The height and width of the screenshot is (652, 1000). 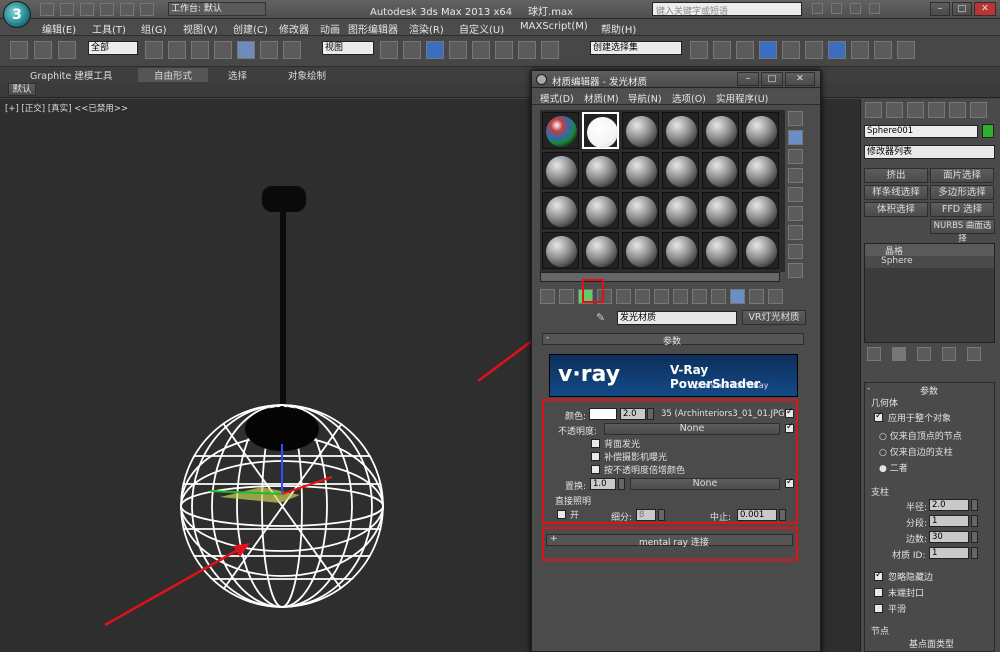 What do you see at coordinates (756, 296) in the screenshot?
I see `go-forward-sibling-icon` at bounding box center [756, 296].